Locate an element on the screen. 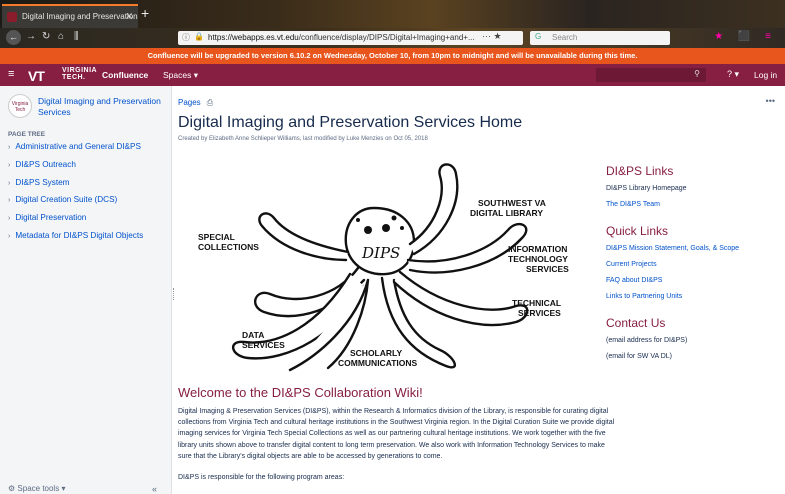  label-info-2: TECHNOLOGY is located at coordinates (538, 259).